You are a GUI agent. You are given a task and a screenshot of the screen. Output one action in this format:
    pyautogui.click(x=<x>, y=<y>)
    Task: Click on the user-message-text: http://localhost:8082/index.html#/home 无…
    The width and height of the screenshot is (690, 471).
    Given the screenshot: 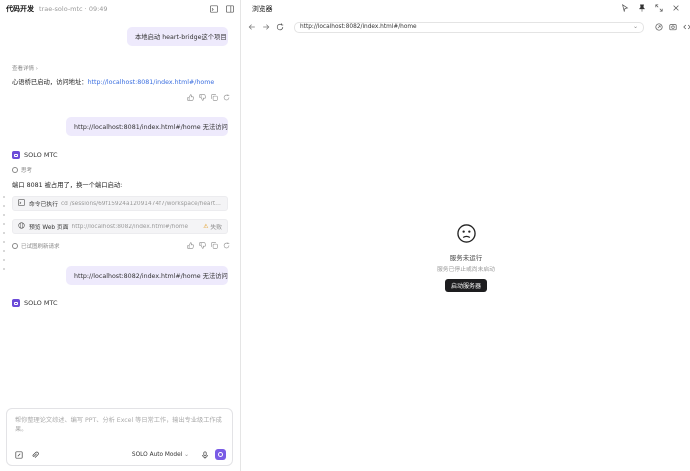 What is the action you would take?
    pyautogui.click(x=151, y=276)
    